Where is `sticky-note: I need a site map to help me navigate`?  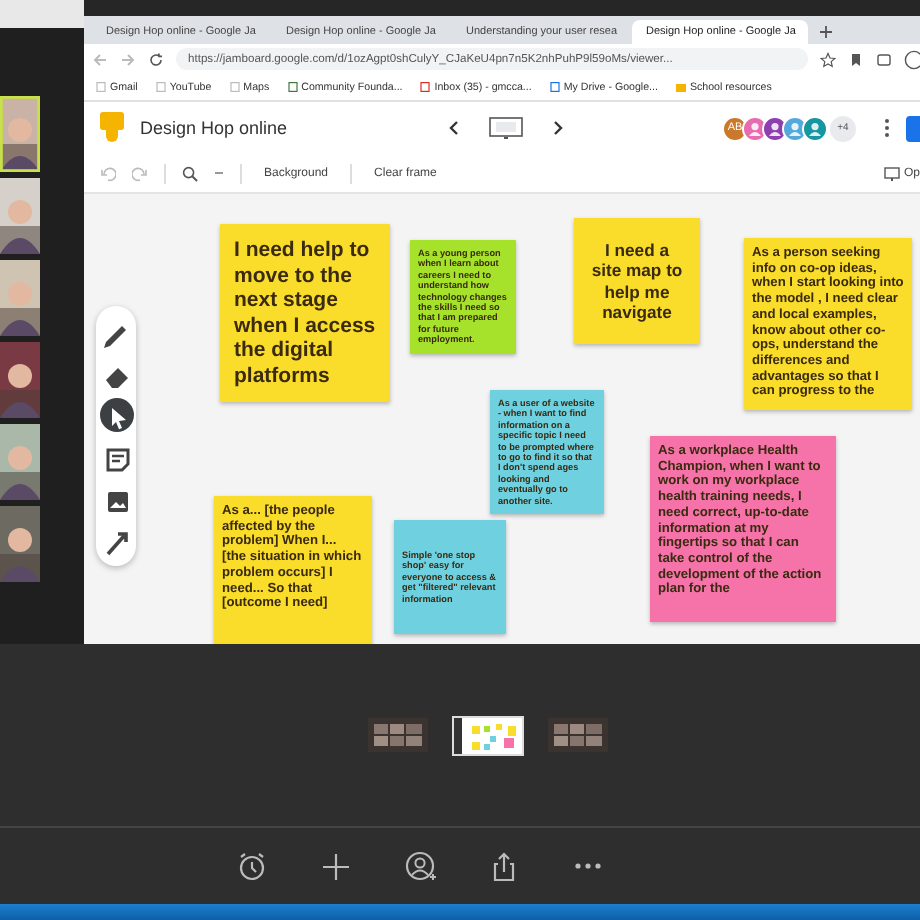
sticky-note: I need a site map to help me navigate is located at coordinates (637, 281).